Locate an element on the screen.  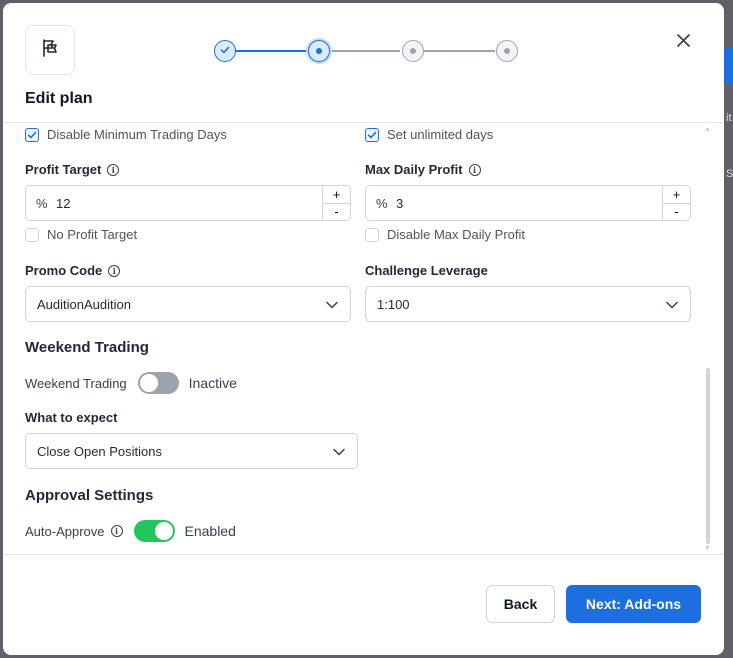
checkbox-label: Set unlimited days is located at coordinates (440, 134).